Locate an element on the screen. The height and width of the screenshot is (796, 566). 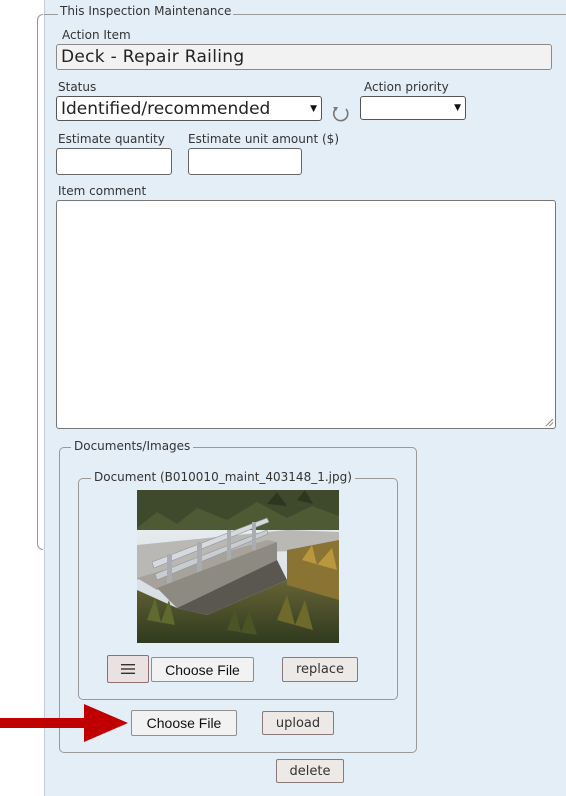
hamburger-menu-icon is located at coordinates (128, 669).